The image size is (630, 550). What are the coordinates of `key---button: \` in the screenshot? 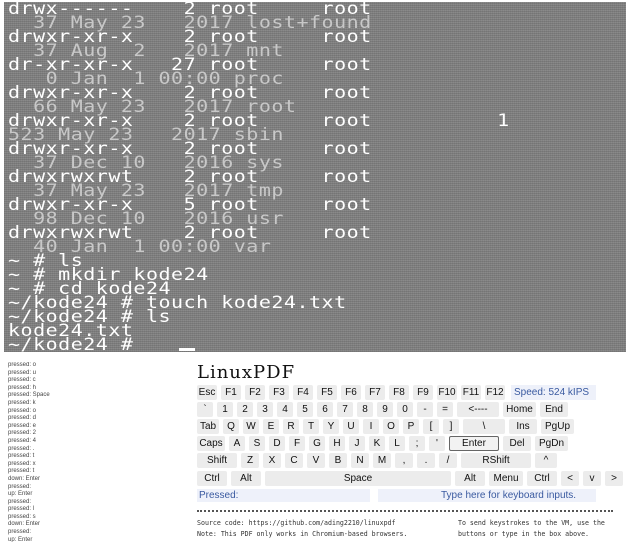 It's located at (484, 426).